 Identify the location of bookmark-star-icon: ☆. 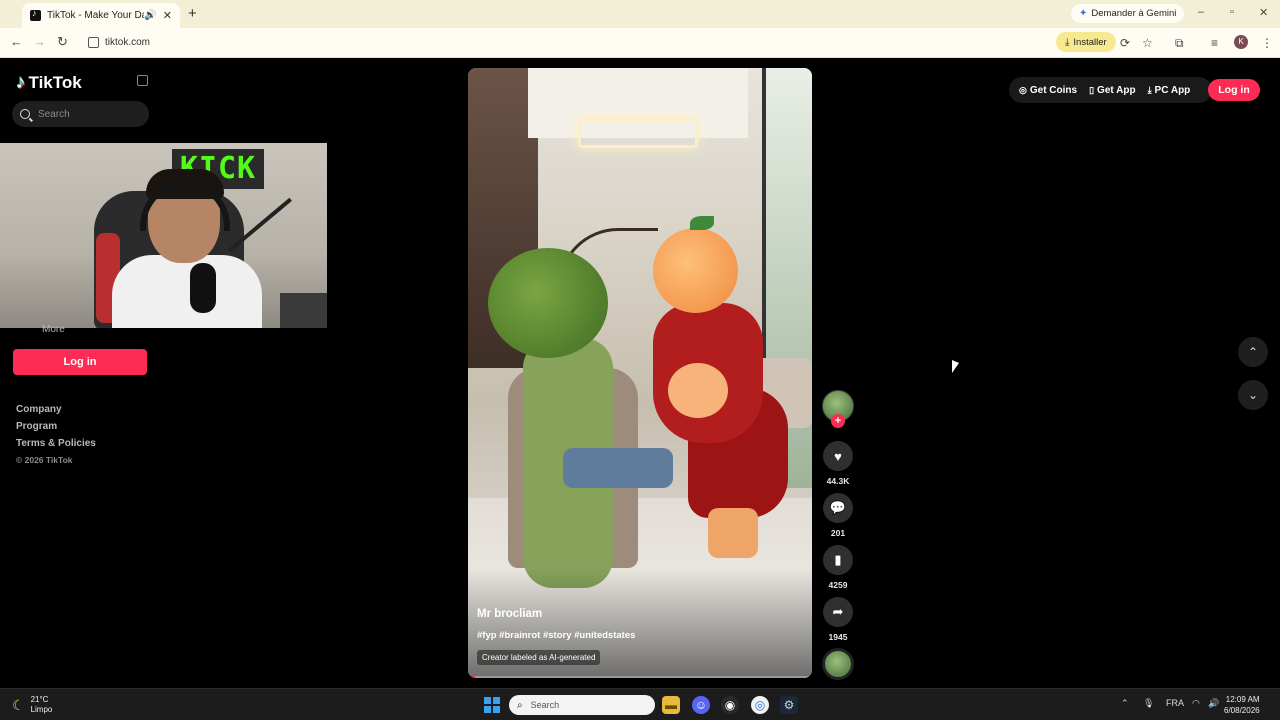
(1147, 43).